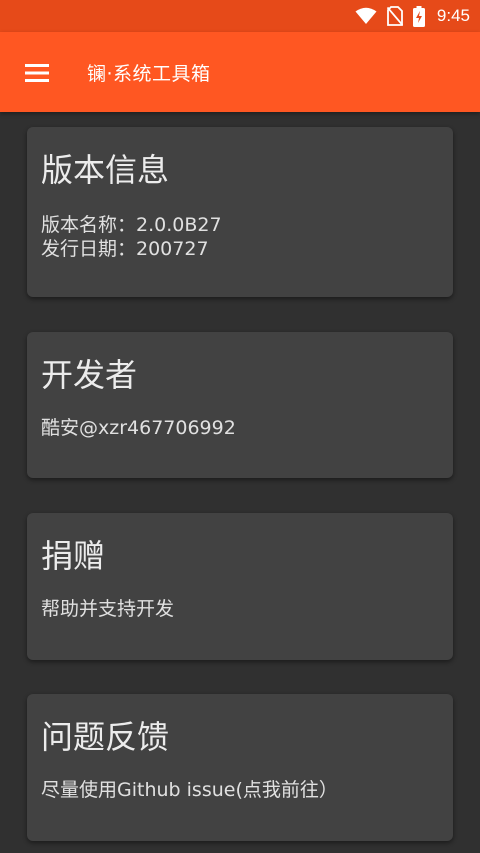  Describe the element at coordinates (418, 16) in the screenshot. I see `battery-charging-icon` at that location.